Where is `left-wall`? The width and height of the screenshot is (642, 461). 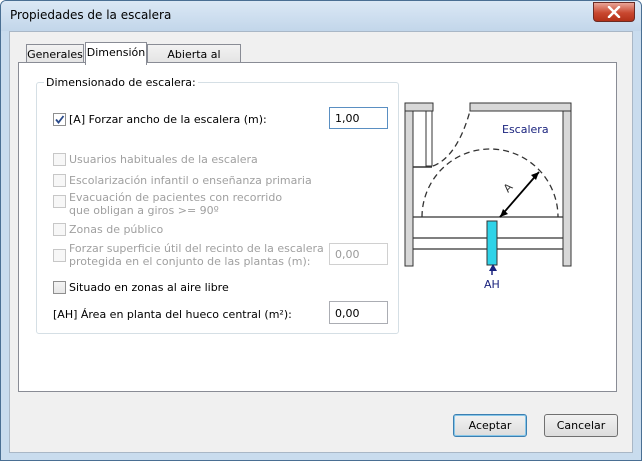 left-wall is located at coordinates (409, 184).